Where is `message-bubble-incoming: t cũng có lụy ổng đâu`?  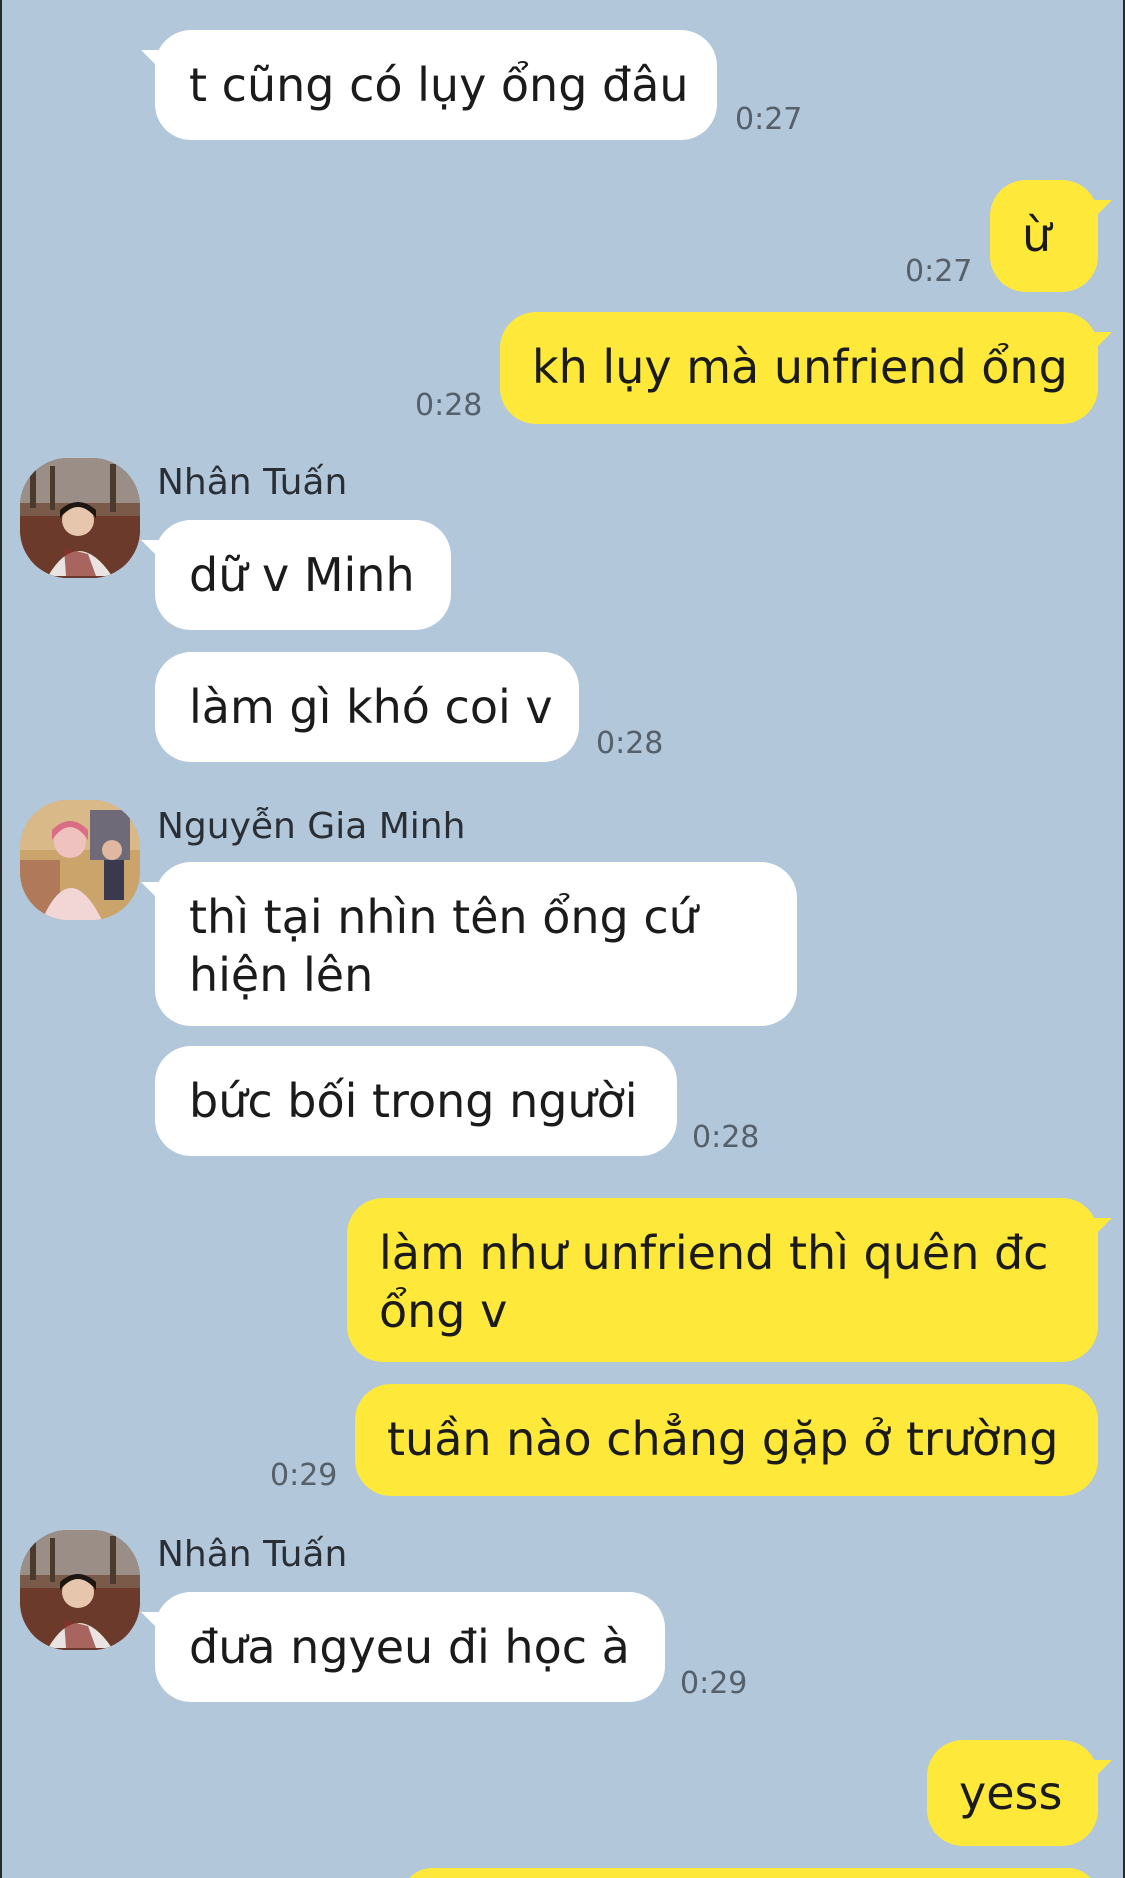
message-bubble-incoming: t cũng có lụy ổng đâu is located at coordinates (429, 85).